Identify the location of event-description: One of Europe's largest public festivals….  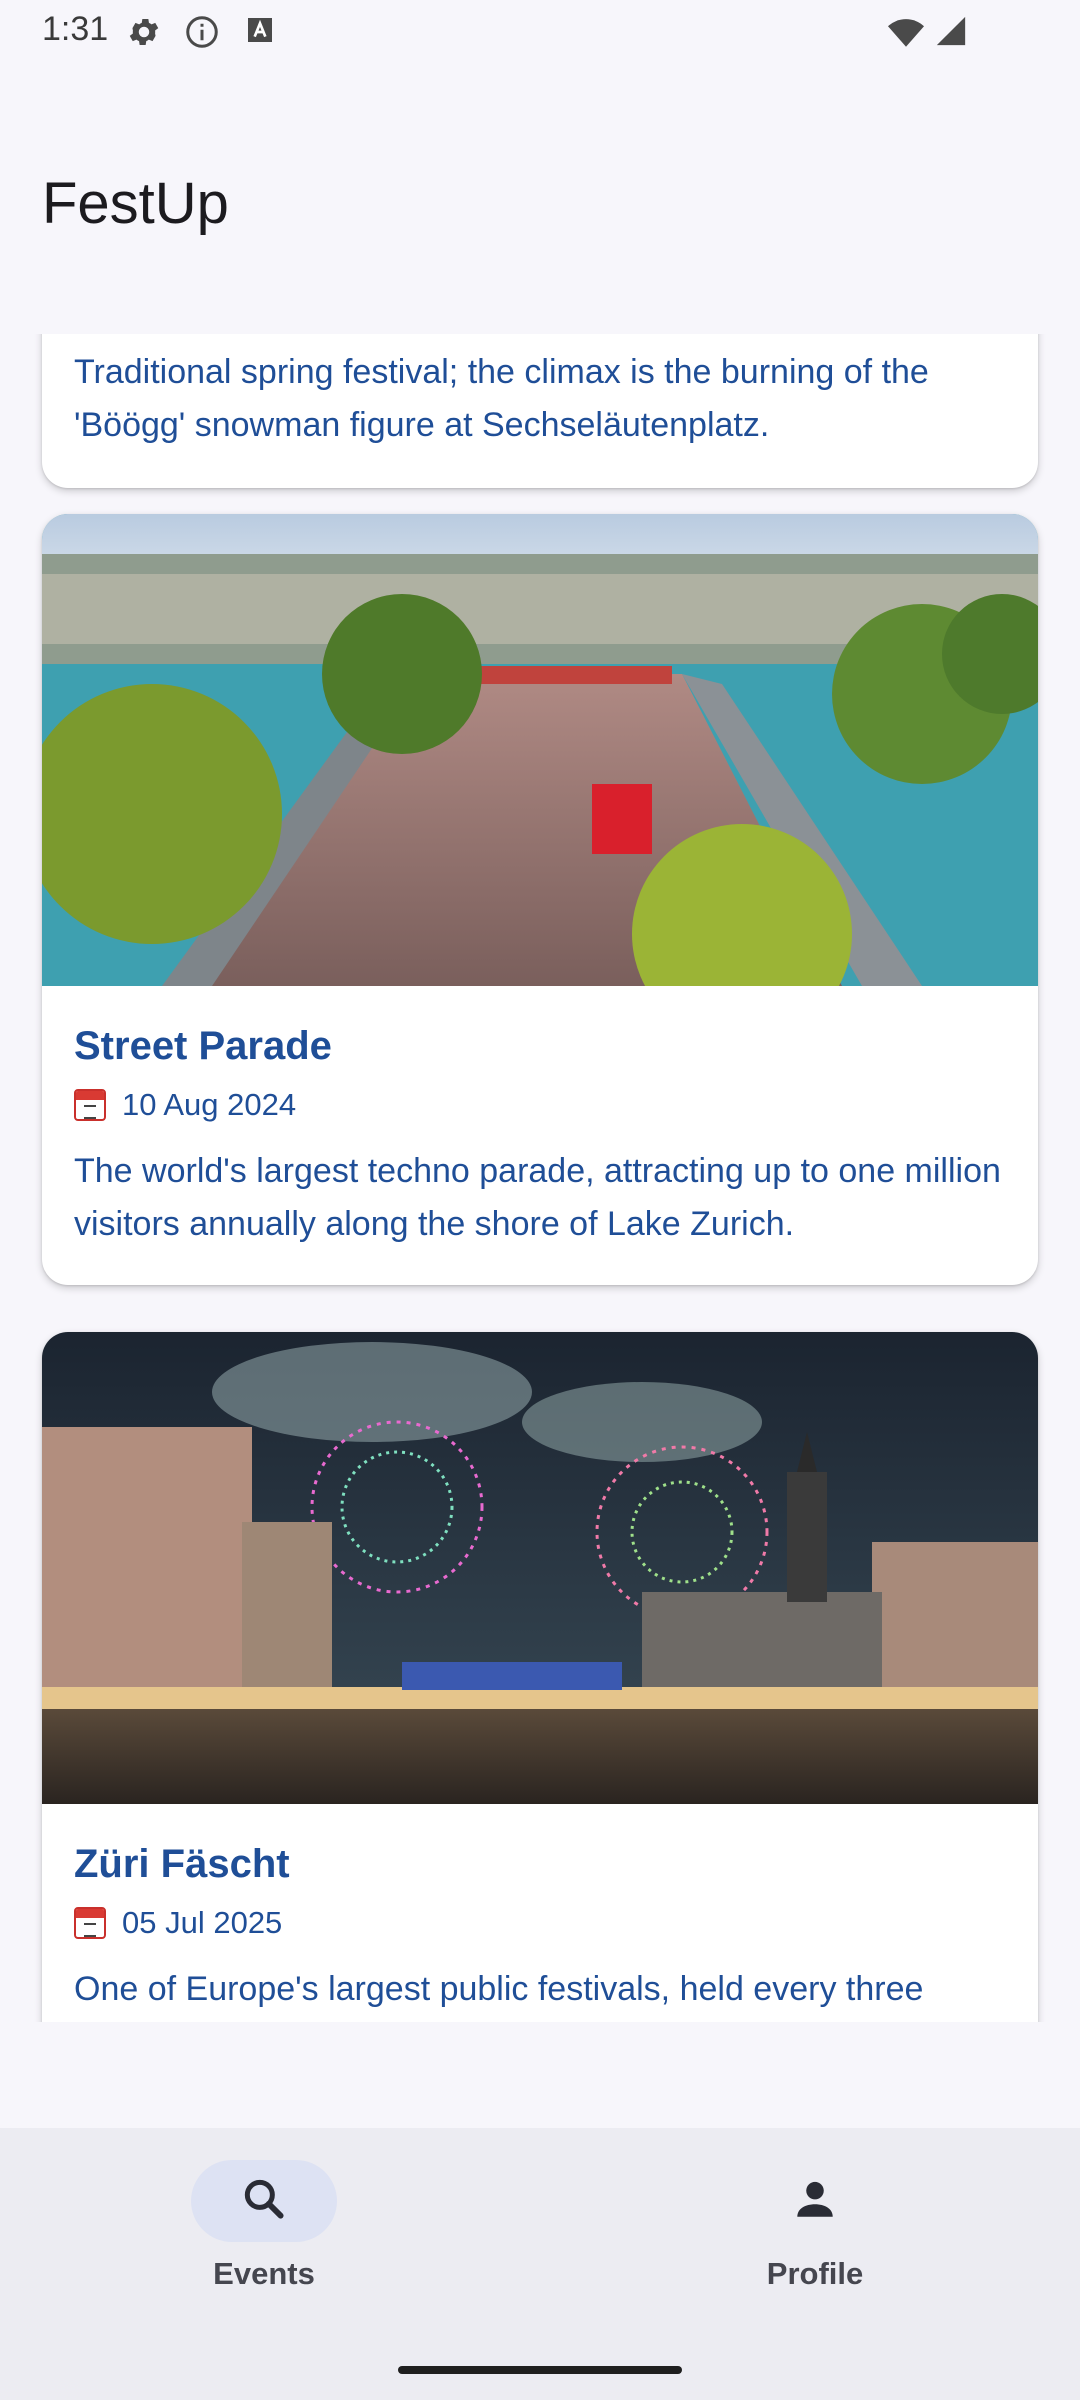
(499, 1989).